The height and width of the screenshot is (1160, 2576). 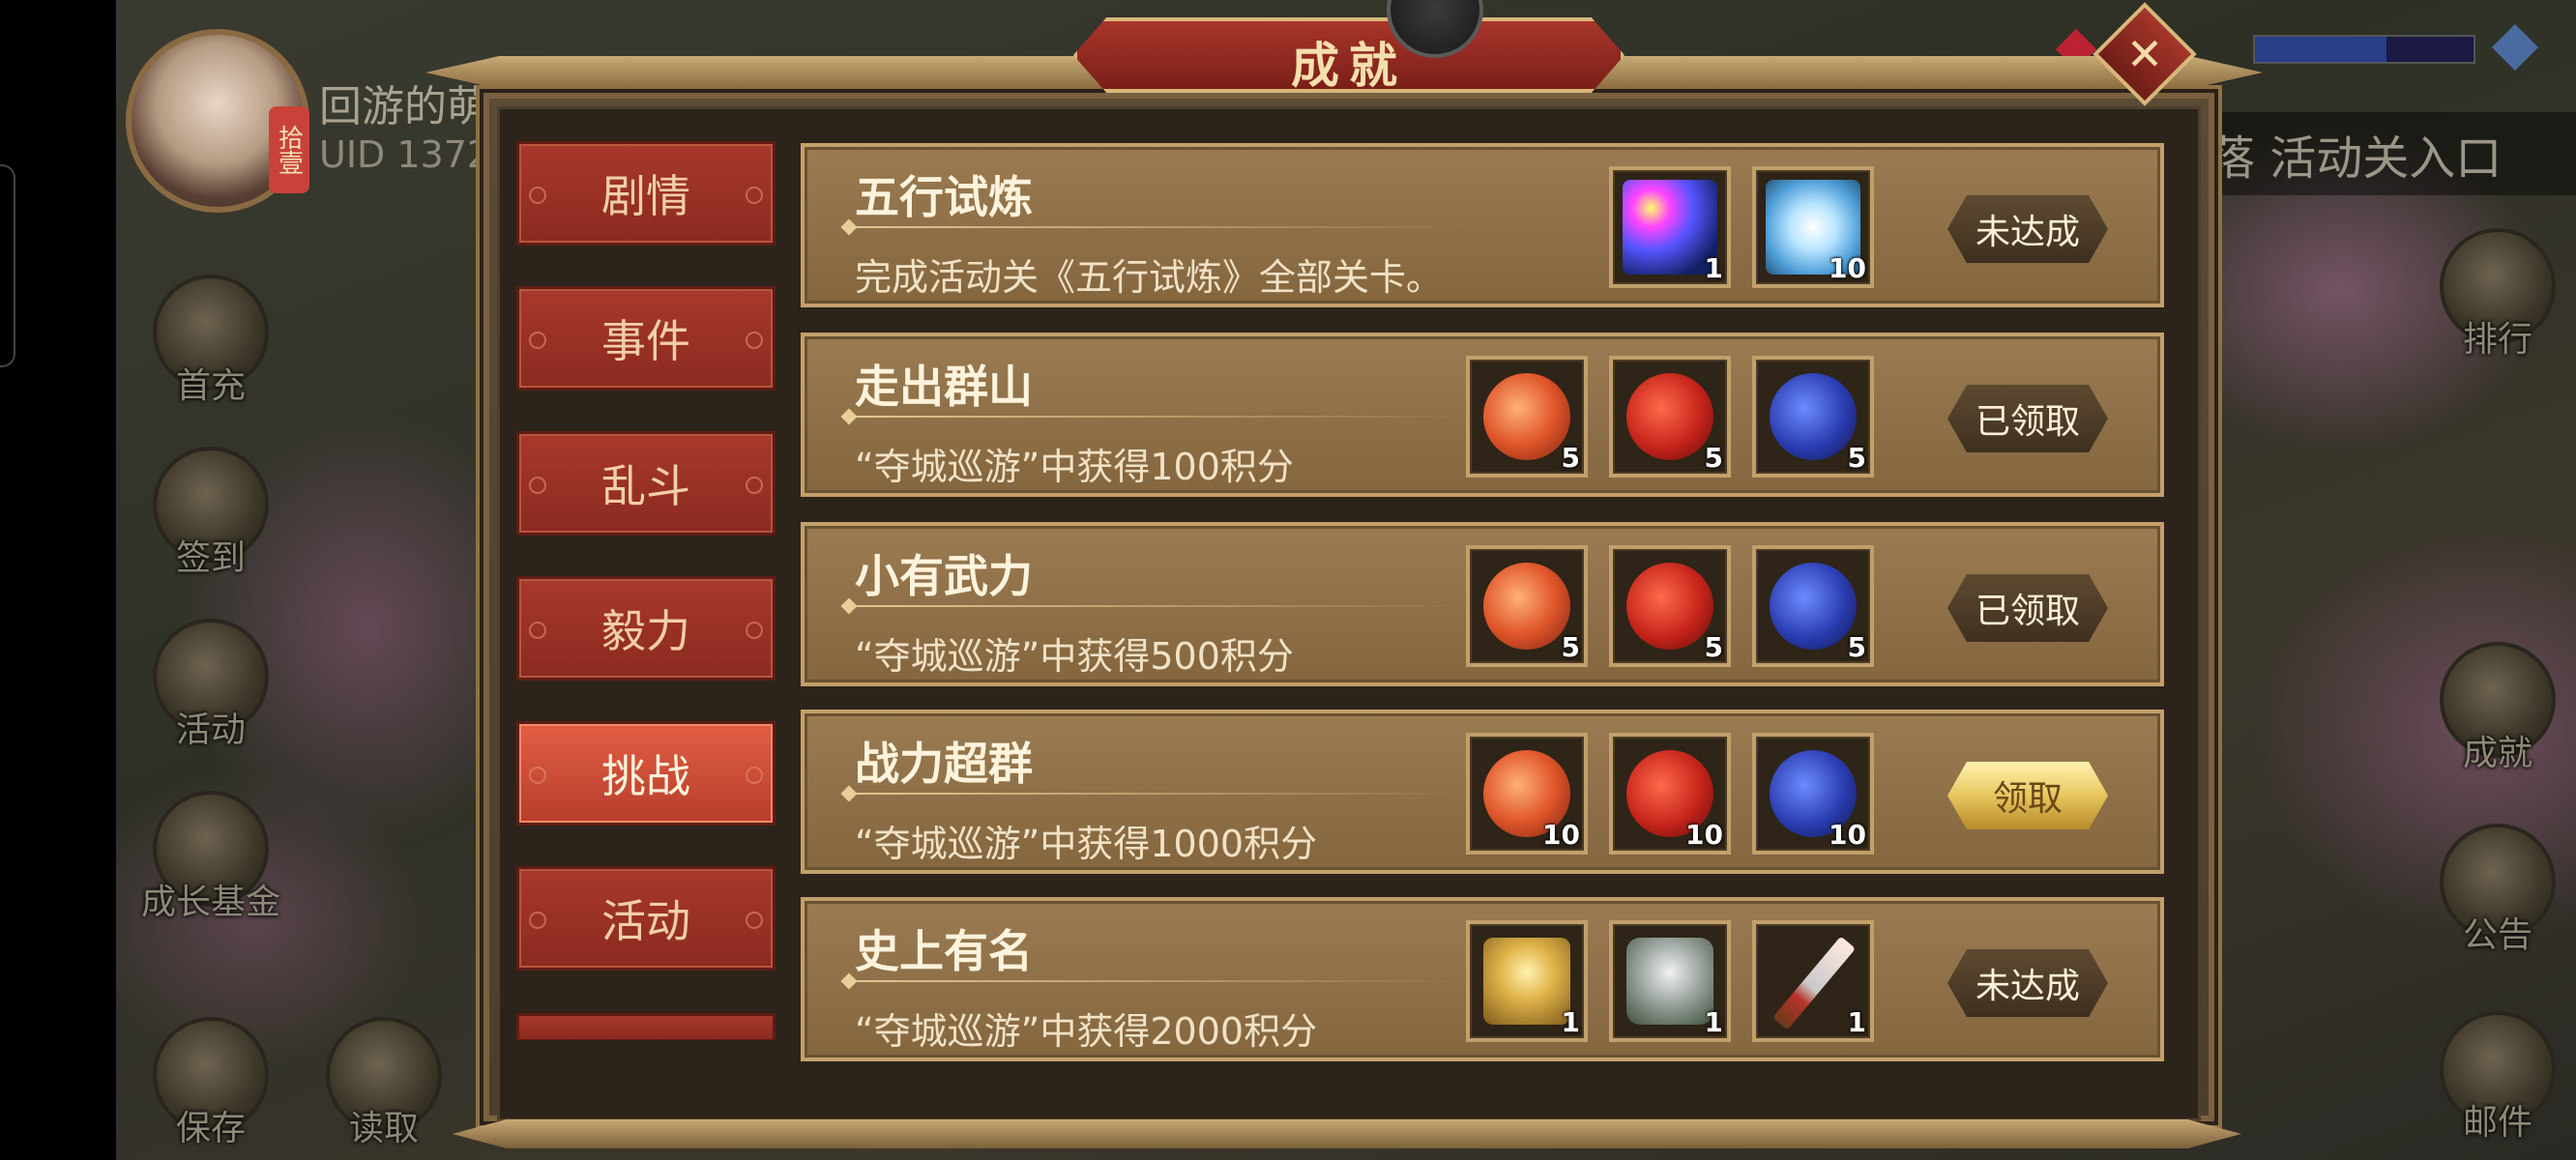 What do you see at coordinates (646, 918) in the screenshot?
I see `tab-activity: 活动` at bounding box center [646, 918].